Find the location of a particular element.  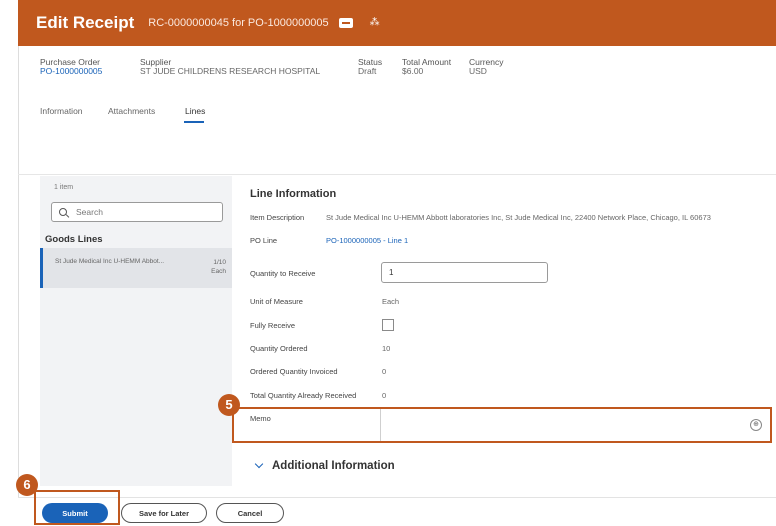

quantity-ordered-value: 10 is located at coordinates (386, 348).